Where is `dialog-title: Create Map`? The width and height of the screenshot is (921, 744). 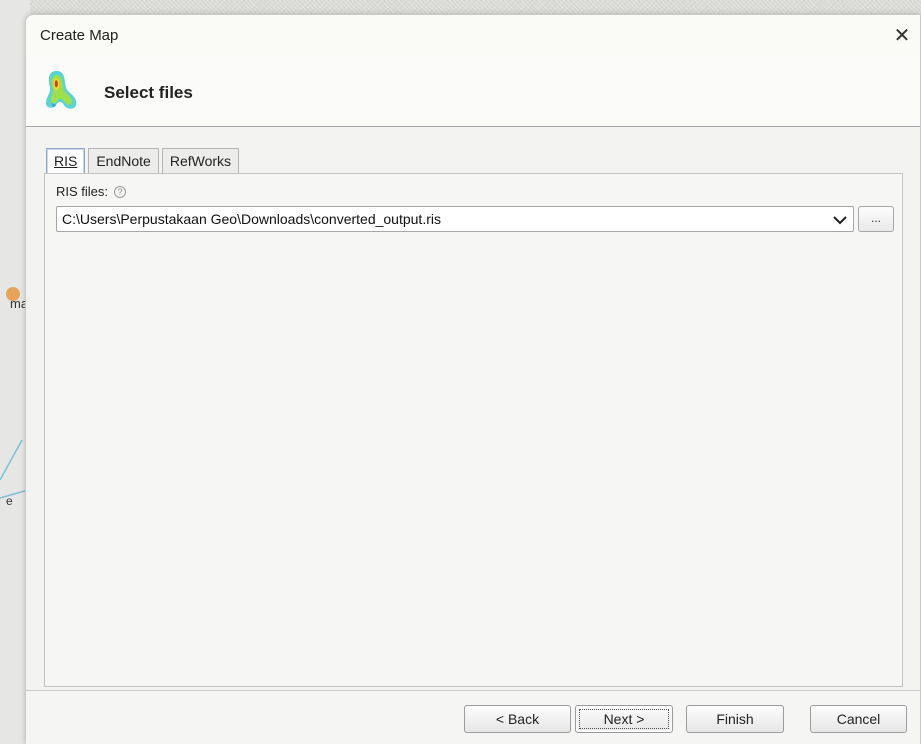 dialog-title: Create Map is located at coordinates (79, 35).